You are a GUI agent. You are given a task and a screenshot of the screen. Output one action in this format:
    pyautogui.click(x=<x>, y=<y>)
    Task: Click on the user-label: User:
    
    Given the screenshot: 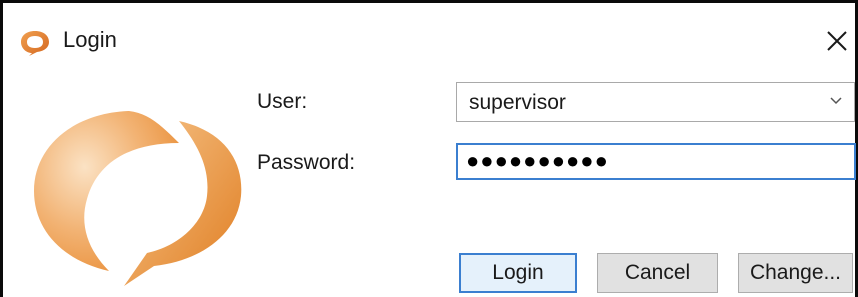 What is the action you would take?
    pyautogui.click(x=282, y=101)
    